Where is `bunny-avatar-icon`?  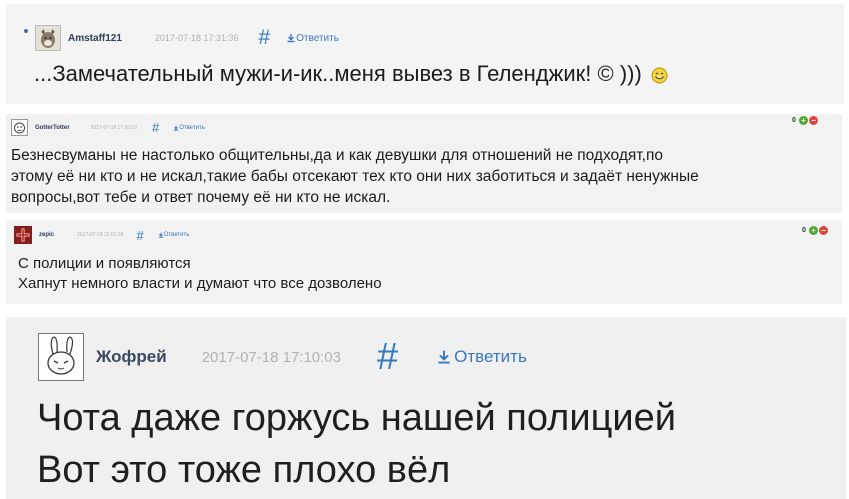 bunny-avatar-icon is located at coordinates (61, 357).